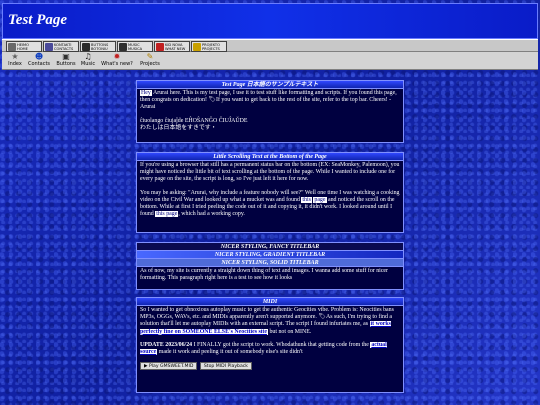 The height and width of the screenshot is (405, 540). What do you see at coordinates (38, 20) in the screenshot?
I see `page-title: Test Page` at bounding box center [38, 20].